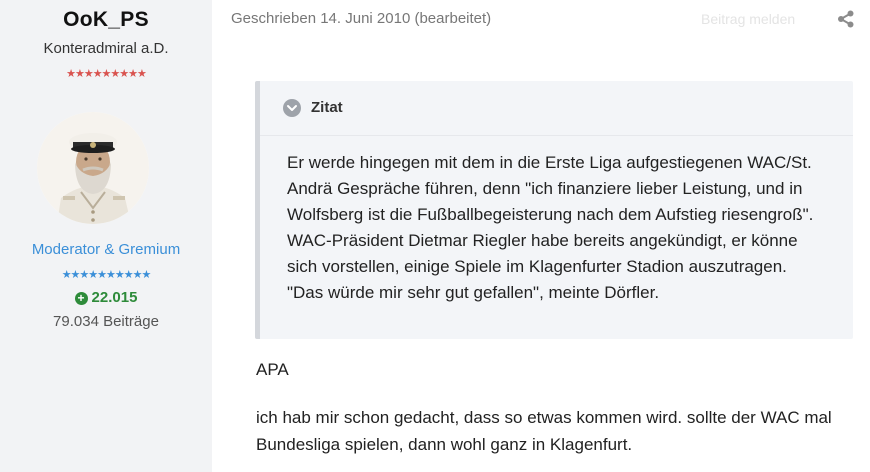 The width and height of the screenshot is (870, 472). Describe the element at coordinates (748, 19) in the screenshot. I see `report-post-link: Beitrag melden` at that location.